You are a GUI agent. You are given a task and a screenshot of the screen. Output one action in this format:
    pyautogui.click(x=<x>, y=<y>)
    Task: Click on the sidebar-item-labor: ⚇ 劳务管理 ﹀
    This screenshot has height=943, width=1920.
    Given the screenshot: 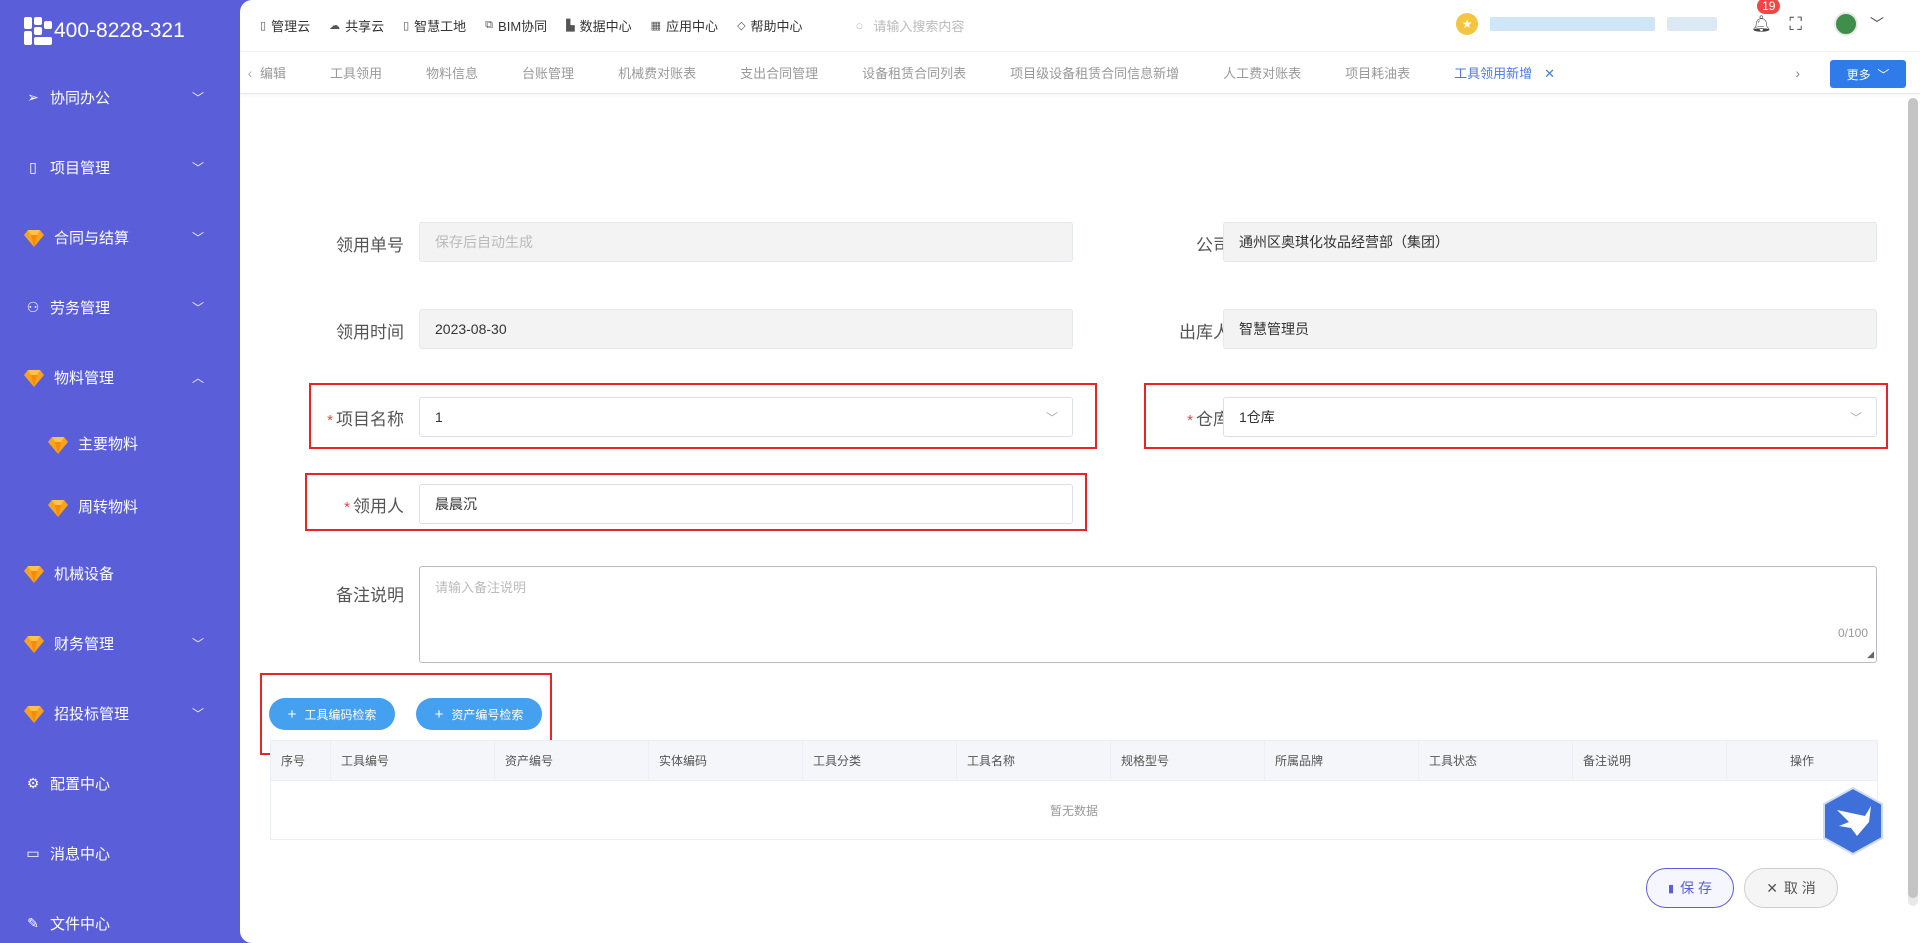 What is the action you would take?
    pyautogui.click(x=120, y=307)
    